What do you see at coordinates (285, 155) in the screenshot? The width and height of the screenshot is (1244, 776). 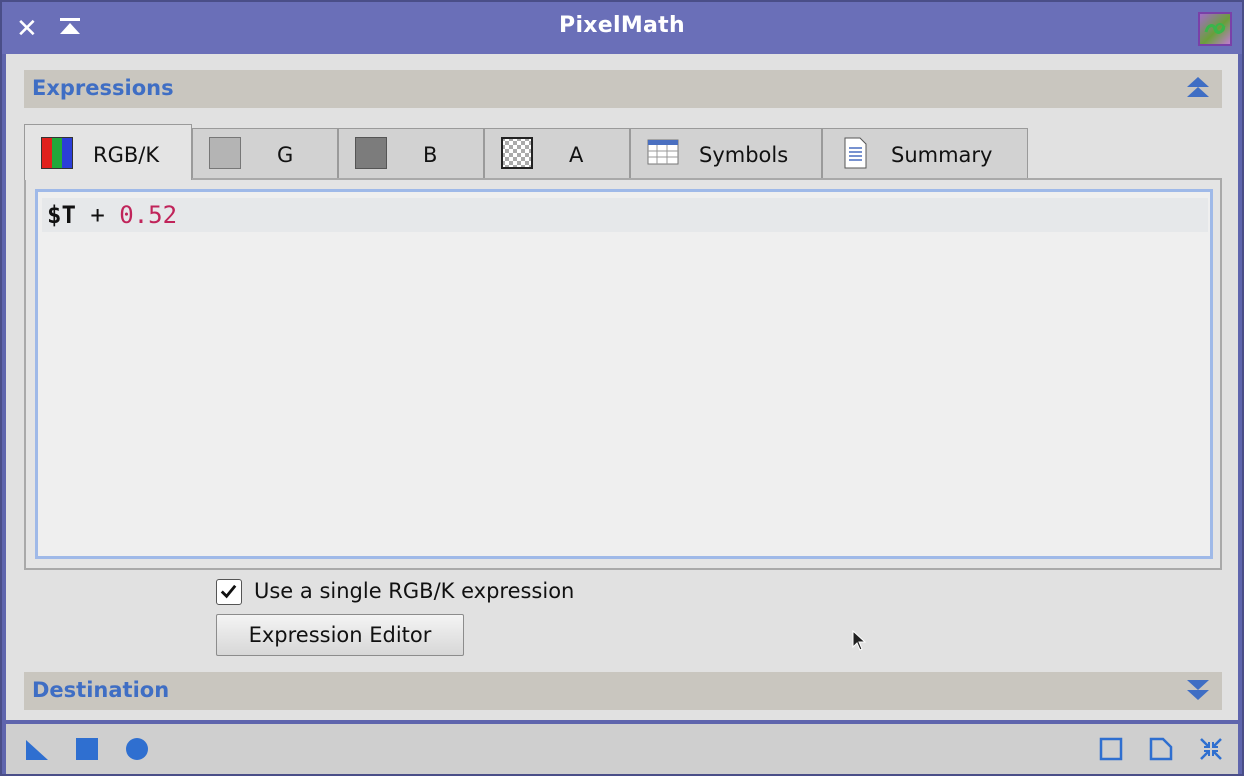 I see `tab-label-g: G` at bounding box center [285, 155].